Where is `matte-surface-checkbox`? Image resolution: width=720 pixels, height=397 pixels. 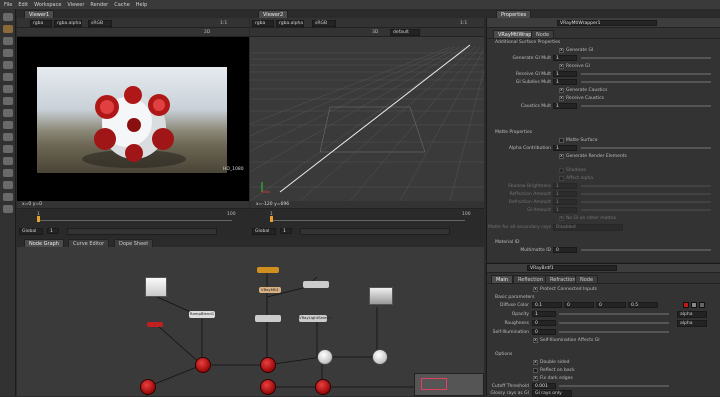 matte-surface-checkbox is located at coordinates (561, 140).